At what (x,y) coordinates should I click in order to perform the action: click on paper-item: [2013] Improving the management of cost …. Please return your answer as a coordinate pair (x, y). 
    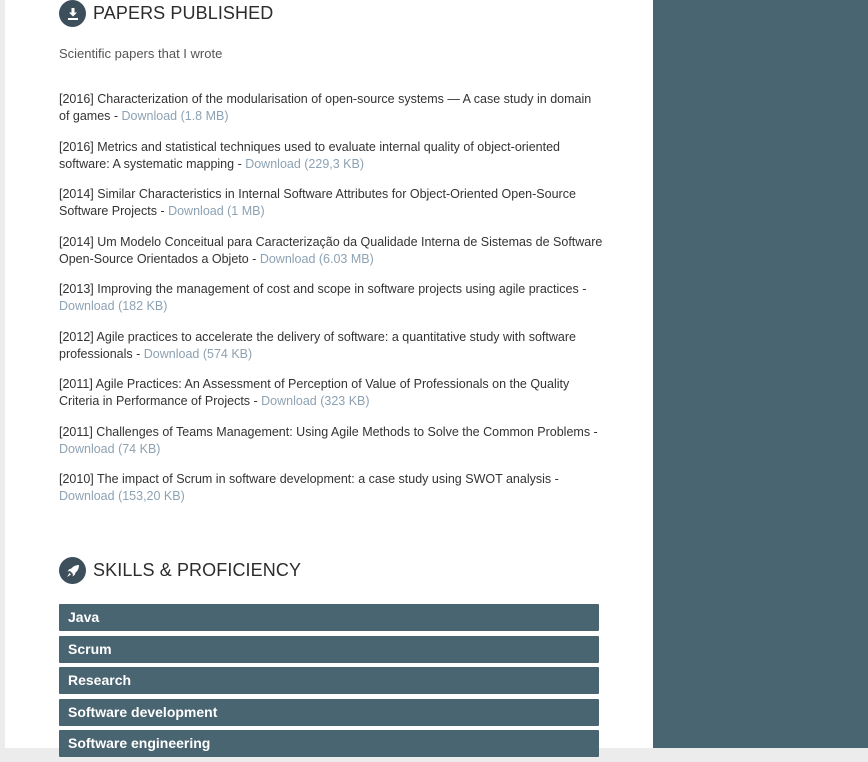
    Looking at the image, I should click on (331, 298).